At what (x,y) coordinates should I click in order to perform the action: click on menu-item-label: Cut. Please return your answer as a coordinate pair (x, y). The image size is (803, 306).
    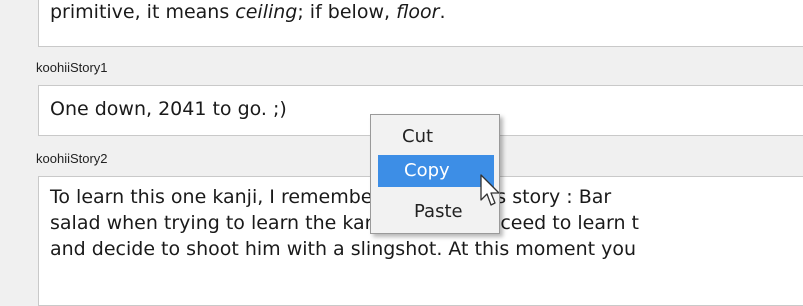
    Looking at the image, I should click on (418, 136).